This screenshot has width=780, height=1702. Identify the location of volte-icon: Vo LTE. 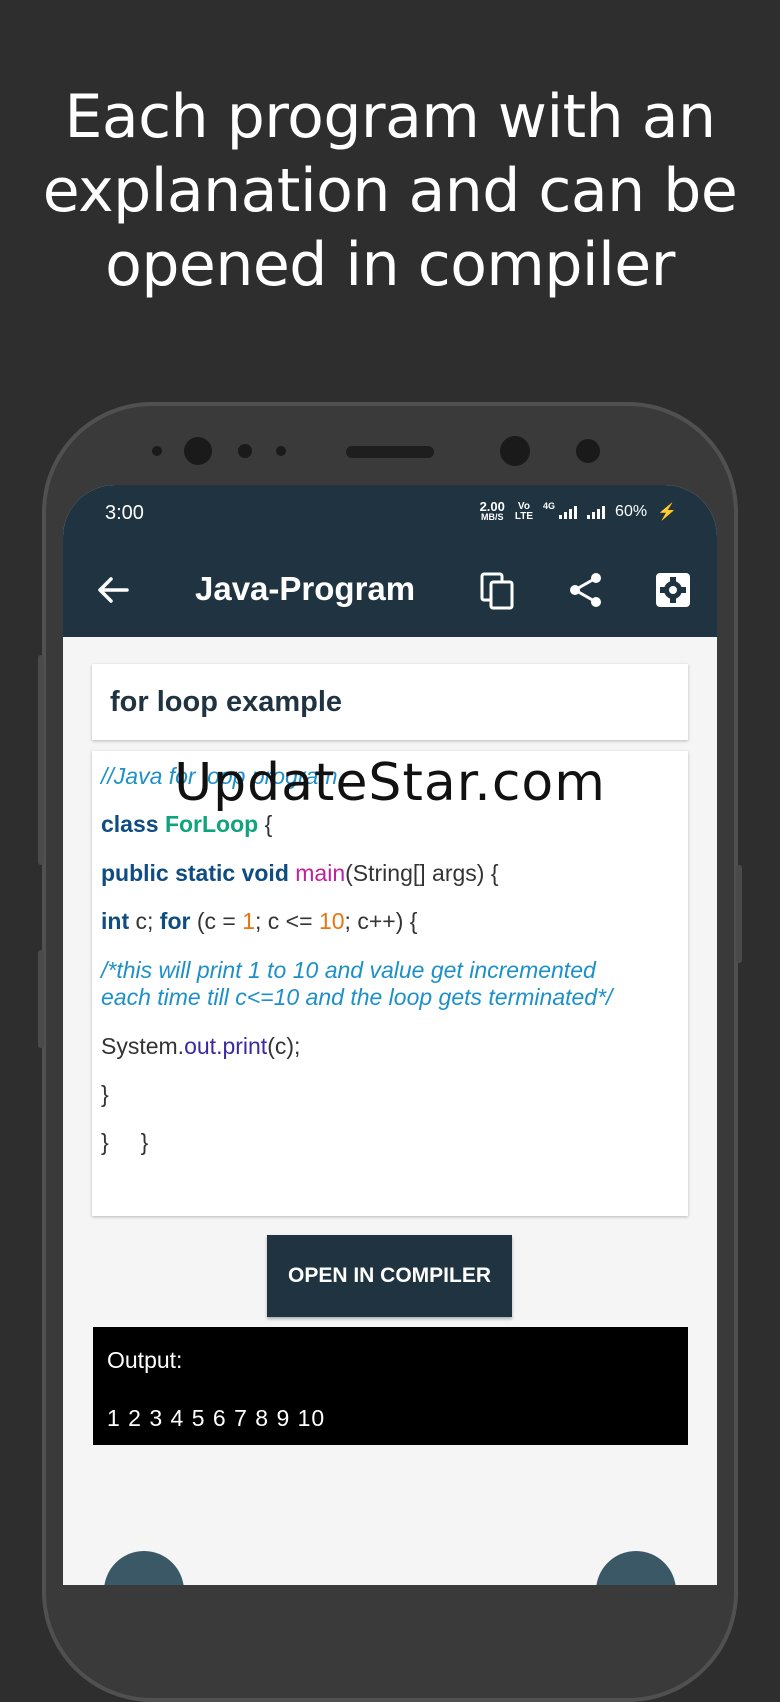
(524, 512).